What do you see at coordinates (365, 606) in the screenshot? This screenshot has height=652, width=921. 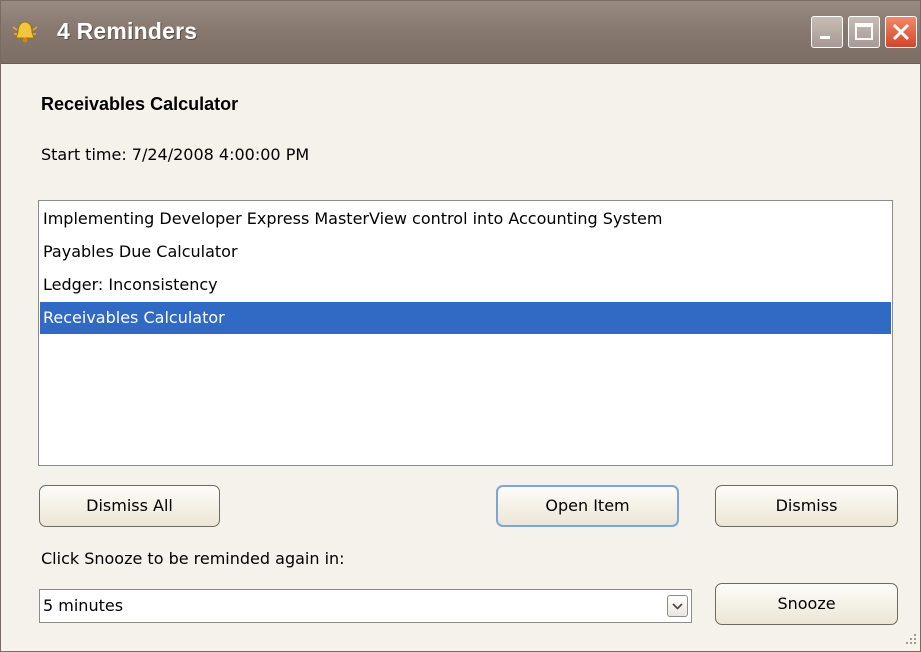 I see `snooze-duration-select: 5 minutes` at bounding box center [365, 606].